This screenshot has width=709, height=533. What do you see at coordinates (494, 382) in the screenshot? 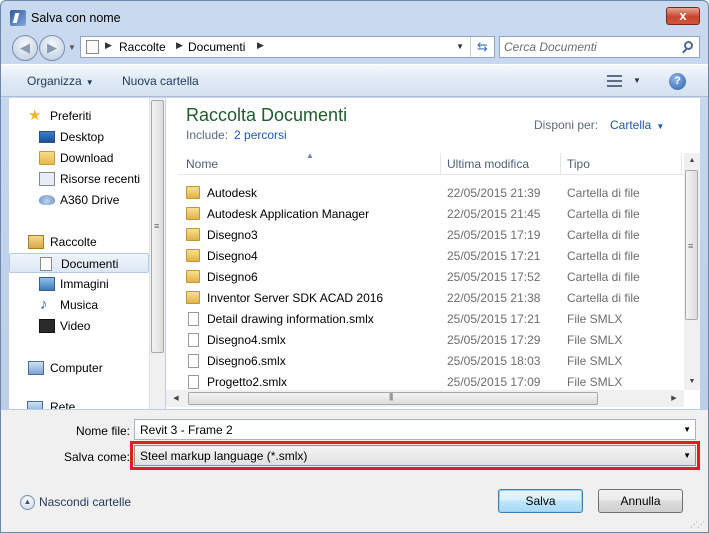
I see `file-date: 25/05/2015 17:09` at bounding box center [494, 382].